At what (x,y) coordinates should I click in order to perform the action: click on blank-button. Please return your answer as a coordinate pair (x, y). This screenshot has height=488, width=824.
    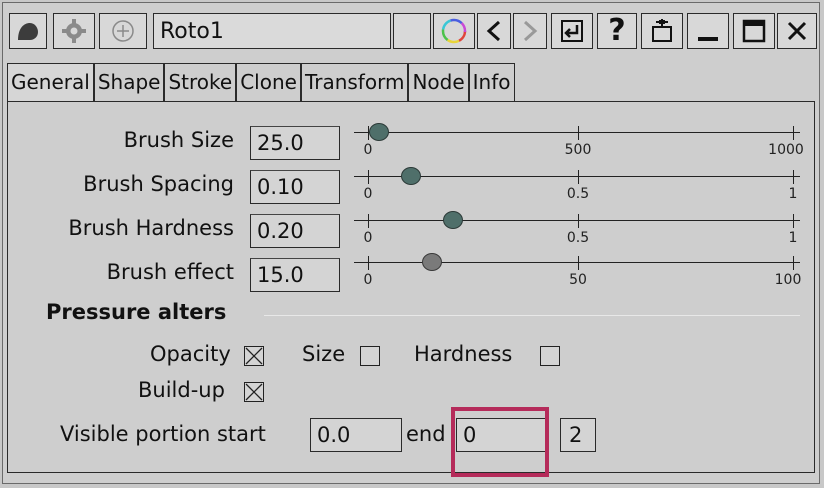
    Looking at the image, I should click on (412, 31).